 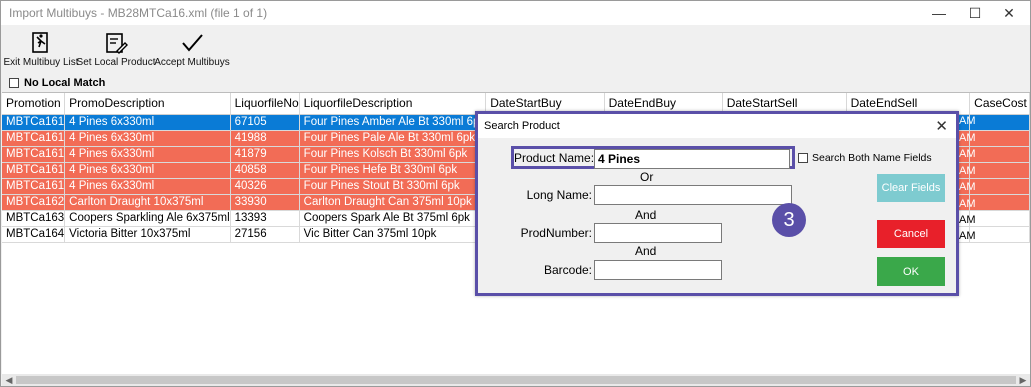 What do you see at coordinates (65, 83) in the screenshot?
I see `no-local-match-label: No Local Match` at bounding box center [65, 83].